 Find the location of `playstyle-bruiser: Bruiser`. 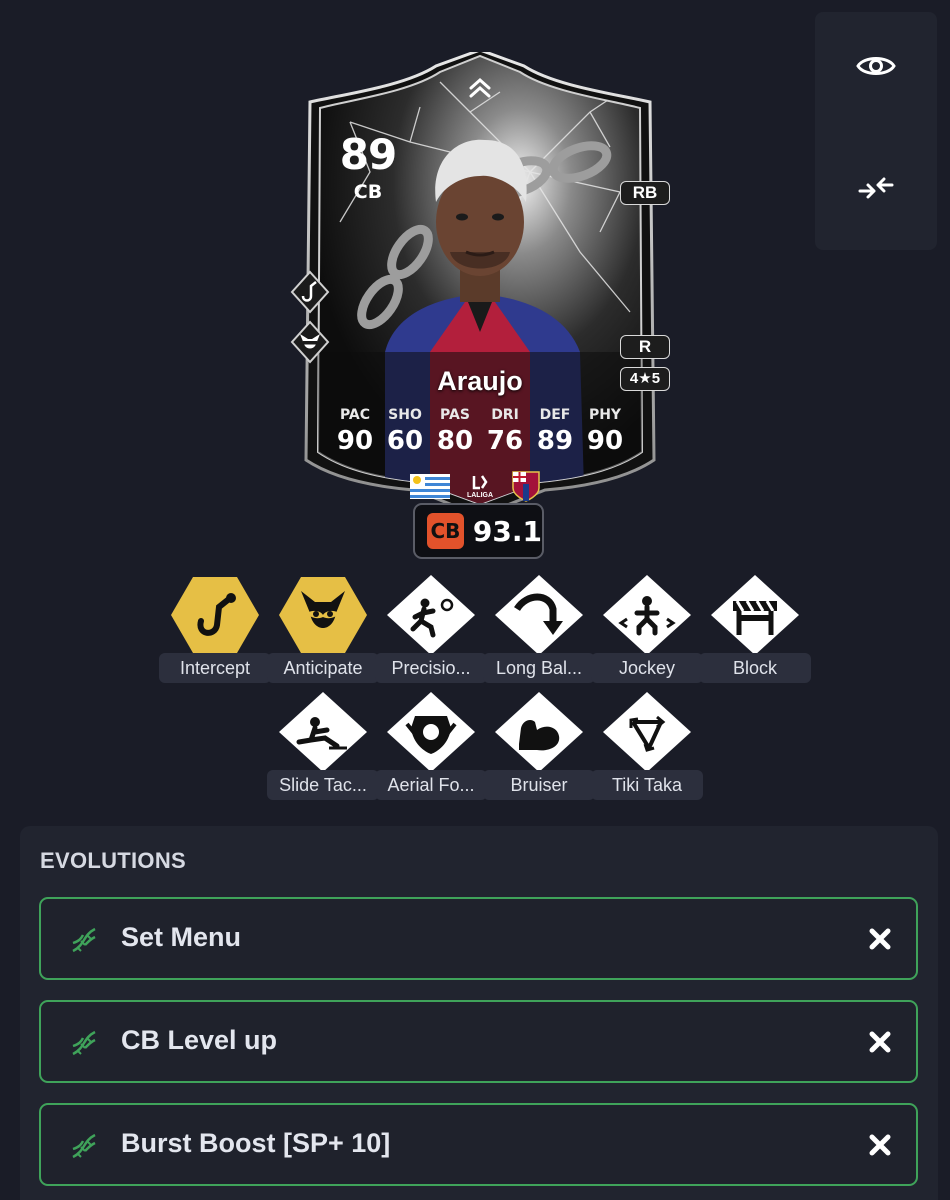

playstyle-bruiser: Bruiser is located at coordinates (539, 752).